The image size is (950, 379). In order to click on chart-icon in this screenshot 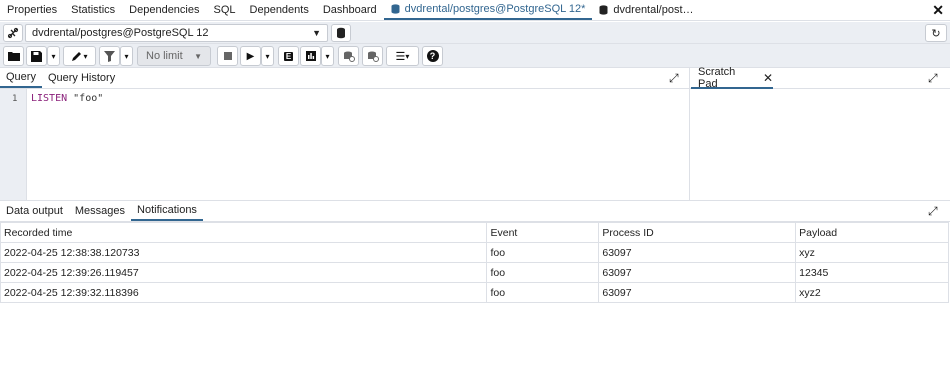, I will do `click(310, 56)`.